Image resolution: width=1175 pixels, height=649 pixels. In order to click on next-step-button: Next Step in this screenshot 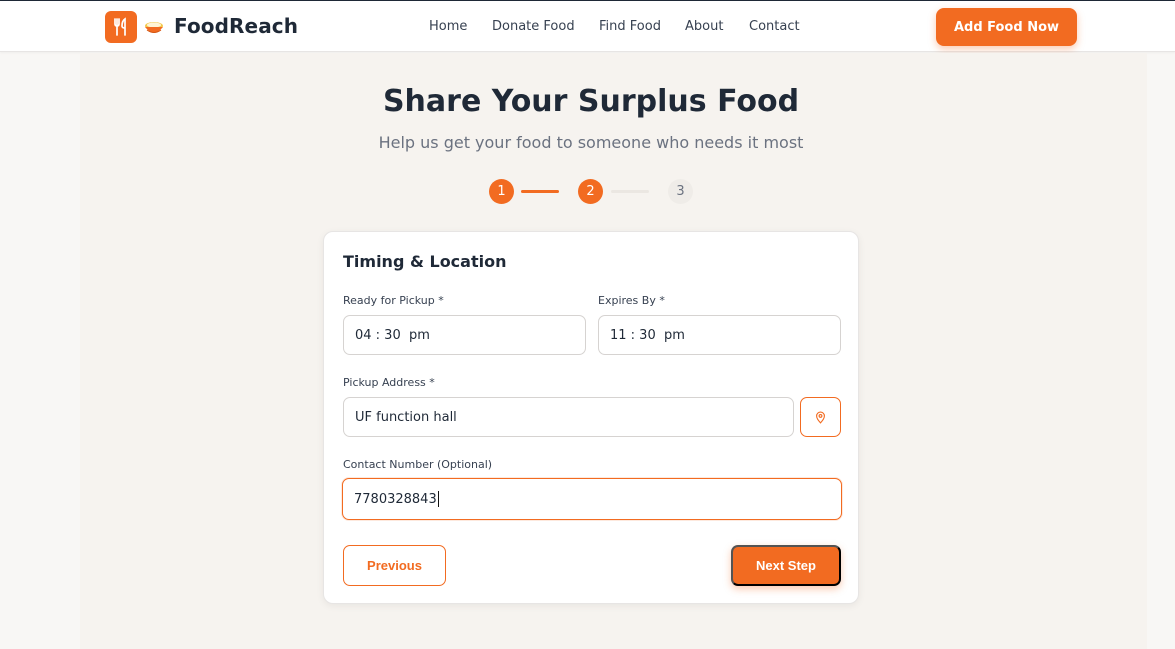, I will do `click(786, 565)`.